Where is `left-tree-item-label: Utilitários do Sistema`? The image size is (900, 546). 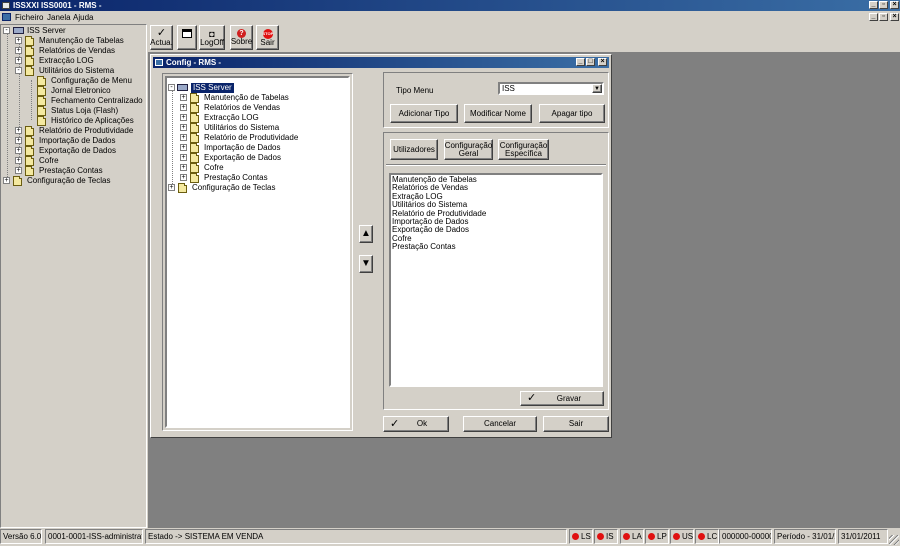
left-tree-item-label: Utilitários do Sistema is located at coordinates (77, 70).